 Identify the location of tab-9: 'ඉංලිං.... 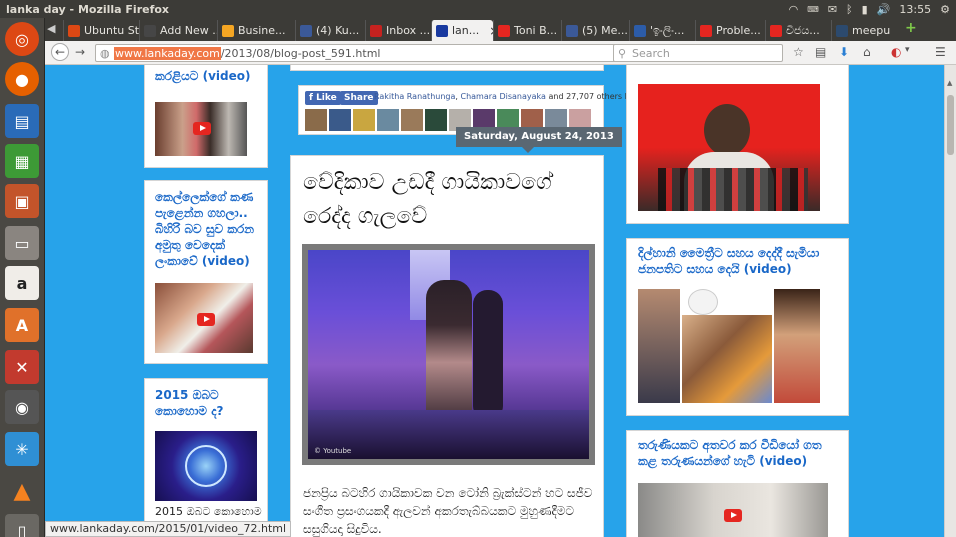
(662, 30).